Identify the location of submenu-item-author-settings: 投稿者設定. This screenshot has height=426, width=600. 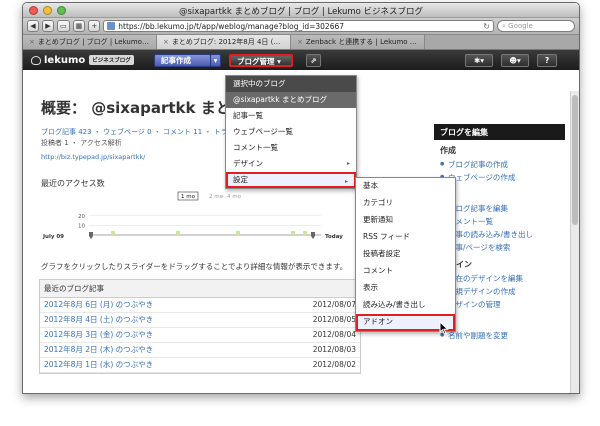
(405, 254).